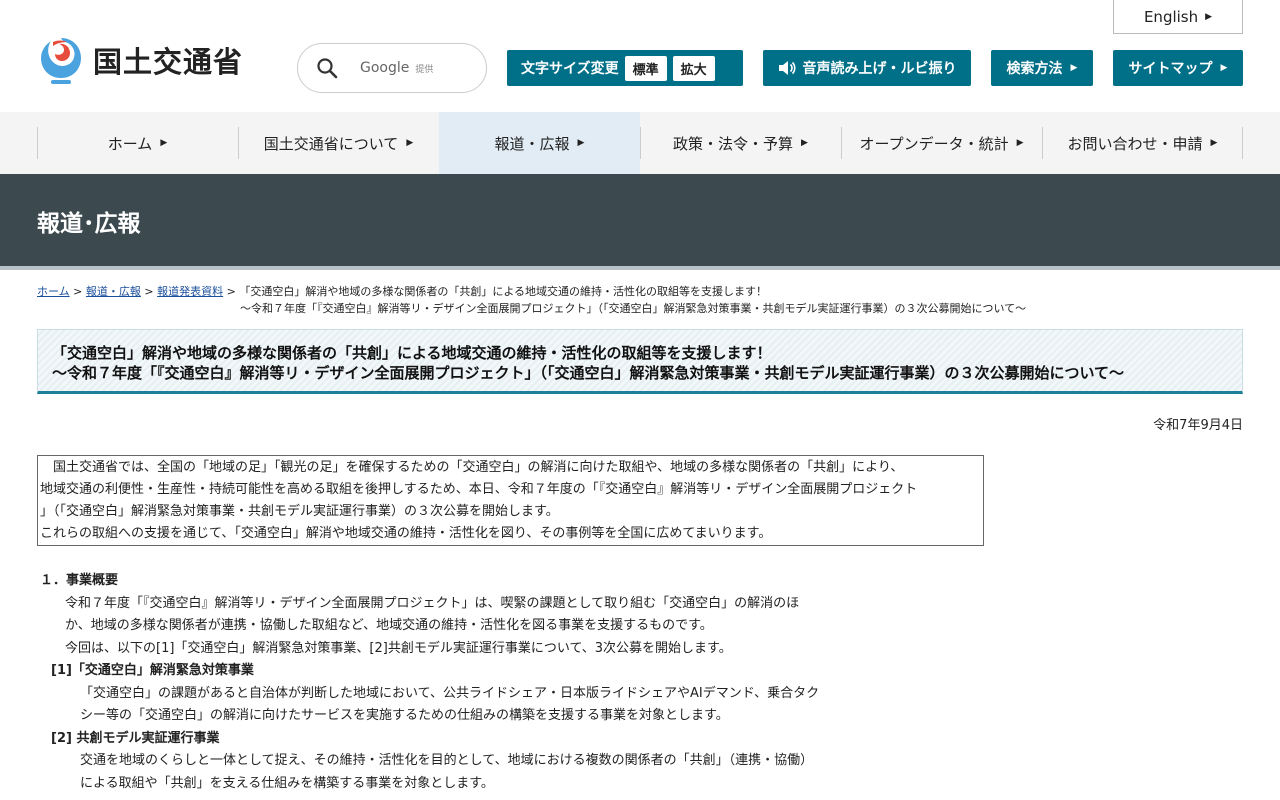 The height and width of the screenshot is (800, 1280). I want to click on search-input: Google 提供, so click(392, 68).